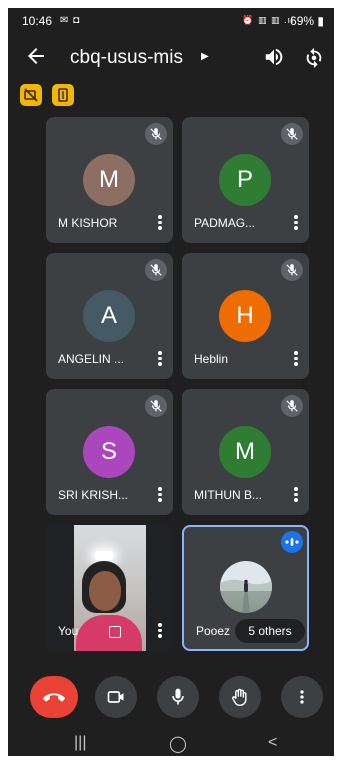  I want to click on mic-toggle-button, so click(178, 697).